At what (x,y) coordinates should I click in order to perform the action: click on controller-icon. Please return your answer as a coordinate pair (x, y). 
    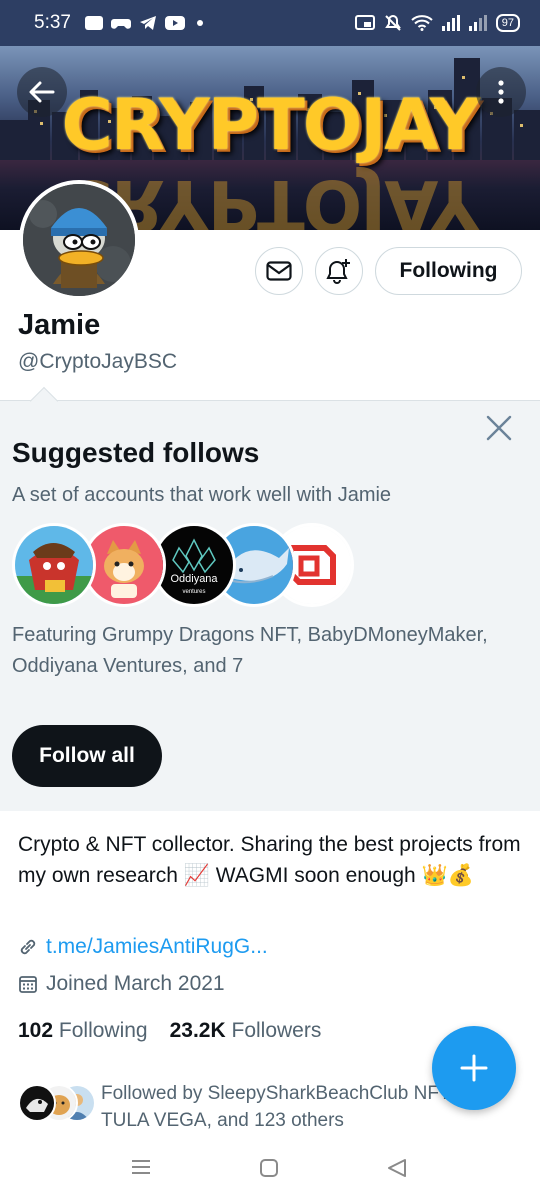
    Looking at the image, I should click on (120, 24).